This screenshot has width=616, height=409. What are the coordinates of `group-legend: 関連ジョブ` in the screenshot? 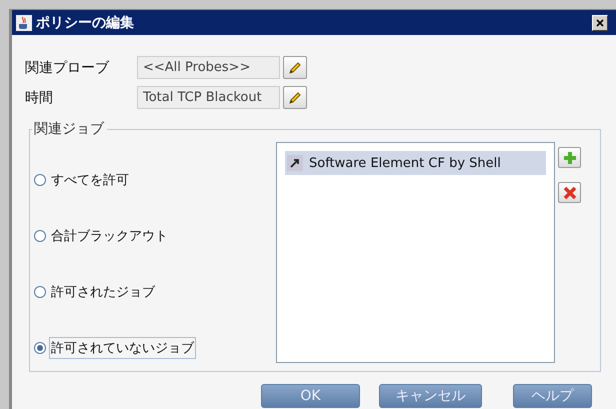 It's located at (69, 129).